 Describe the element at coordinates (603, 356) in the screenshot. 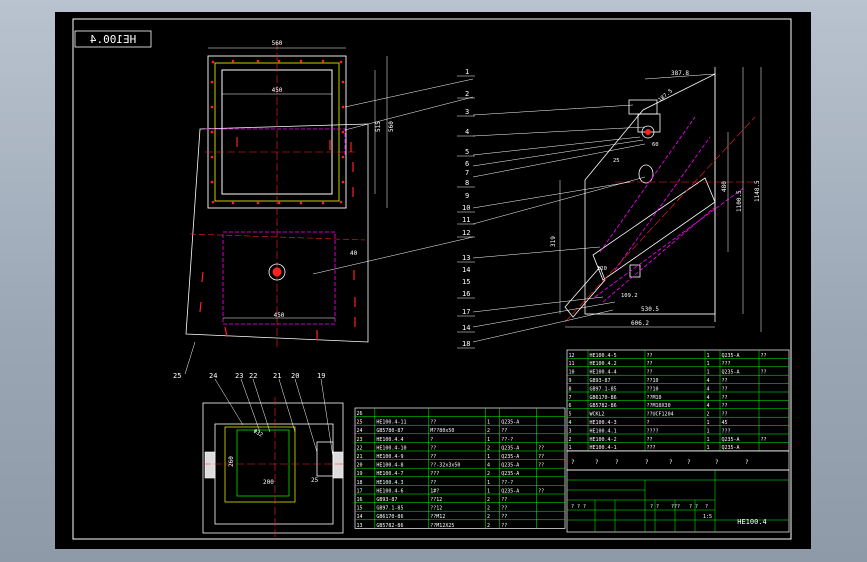

I see `bom-upper-cell-code: HE100.4-5` at that location.